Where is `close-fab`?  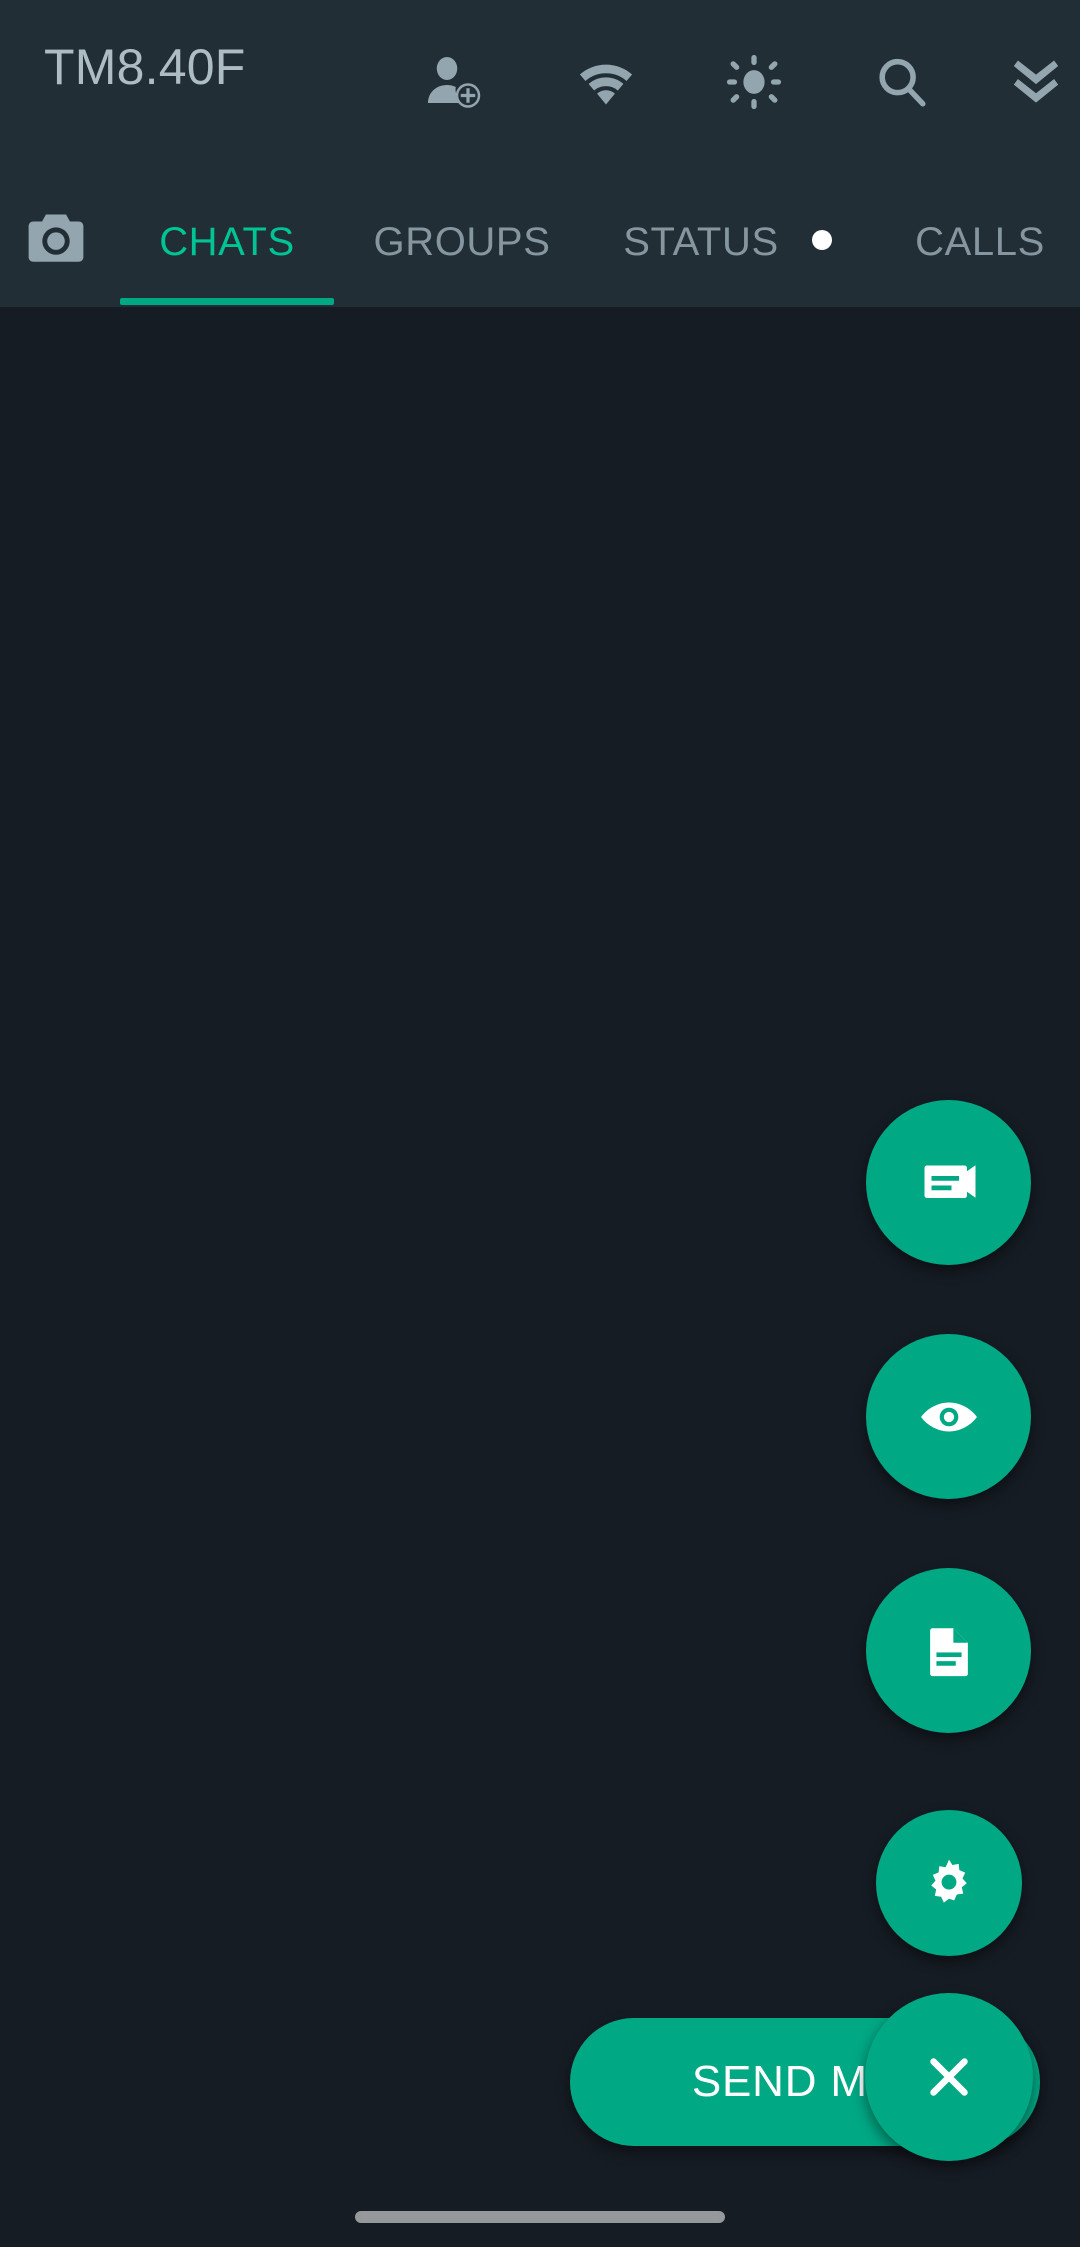 close-fab is located at coordinates (949, 2077).